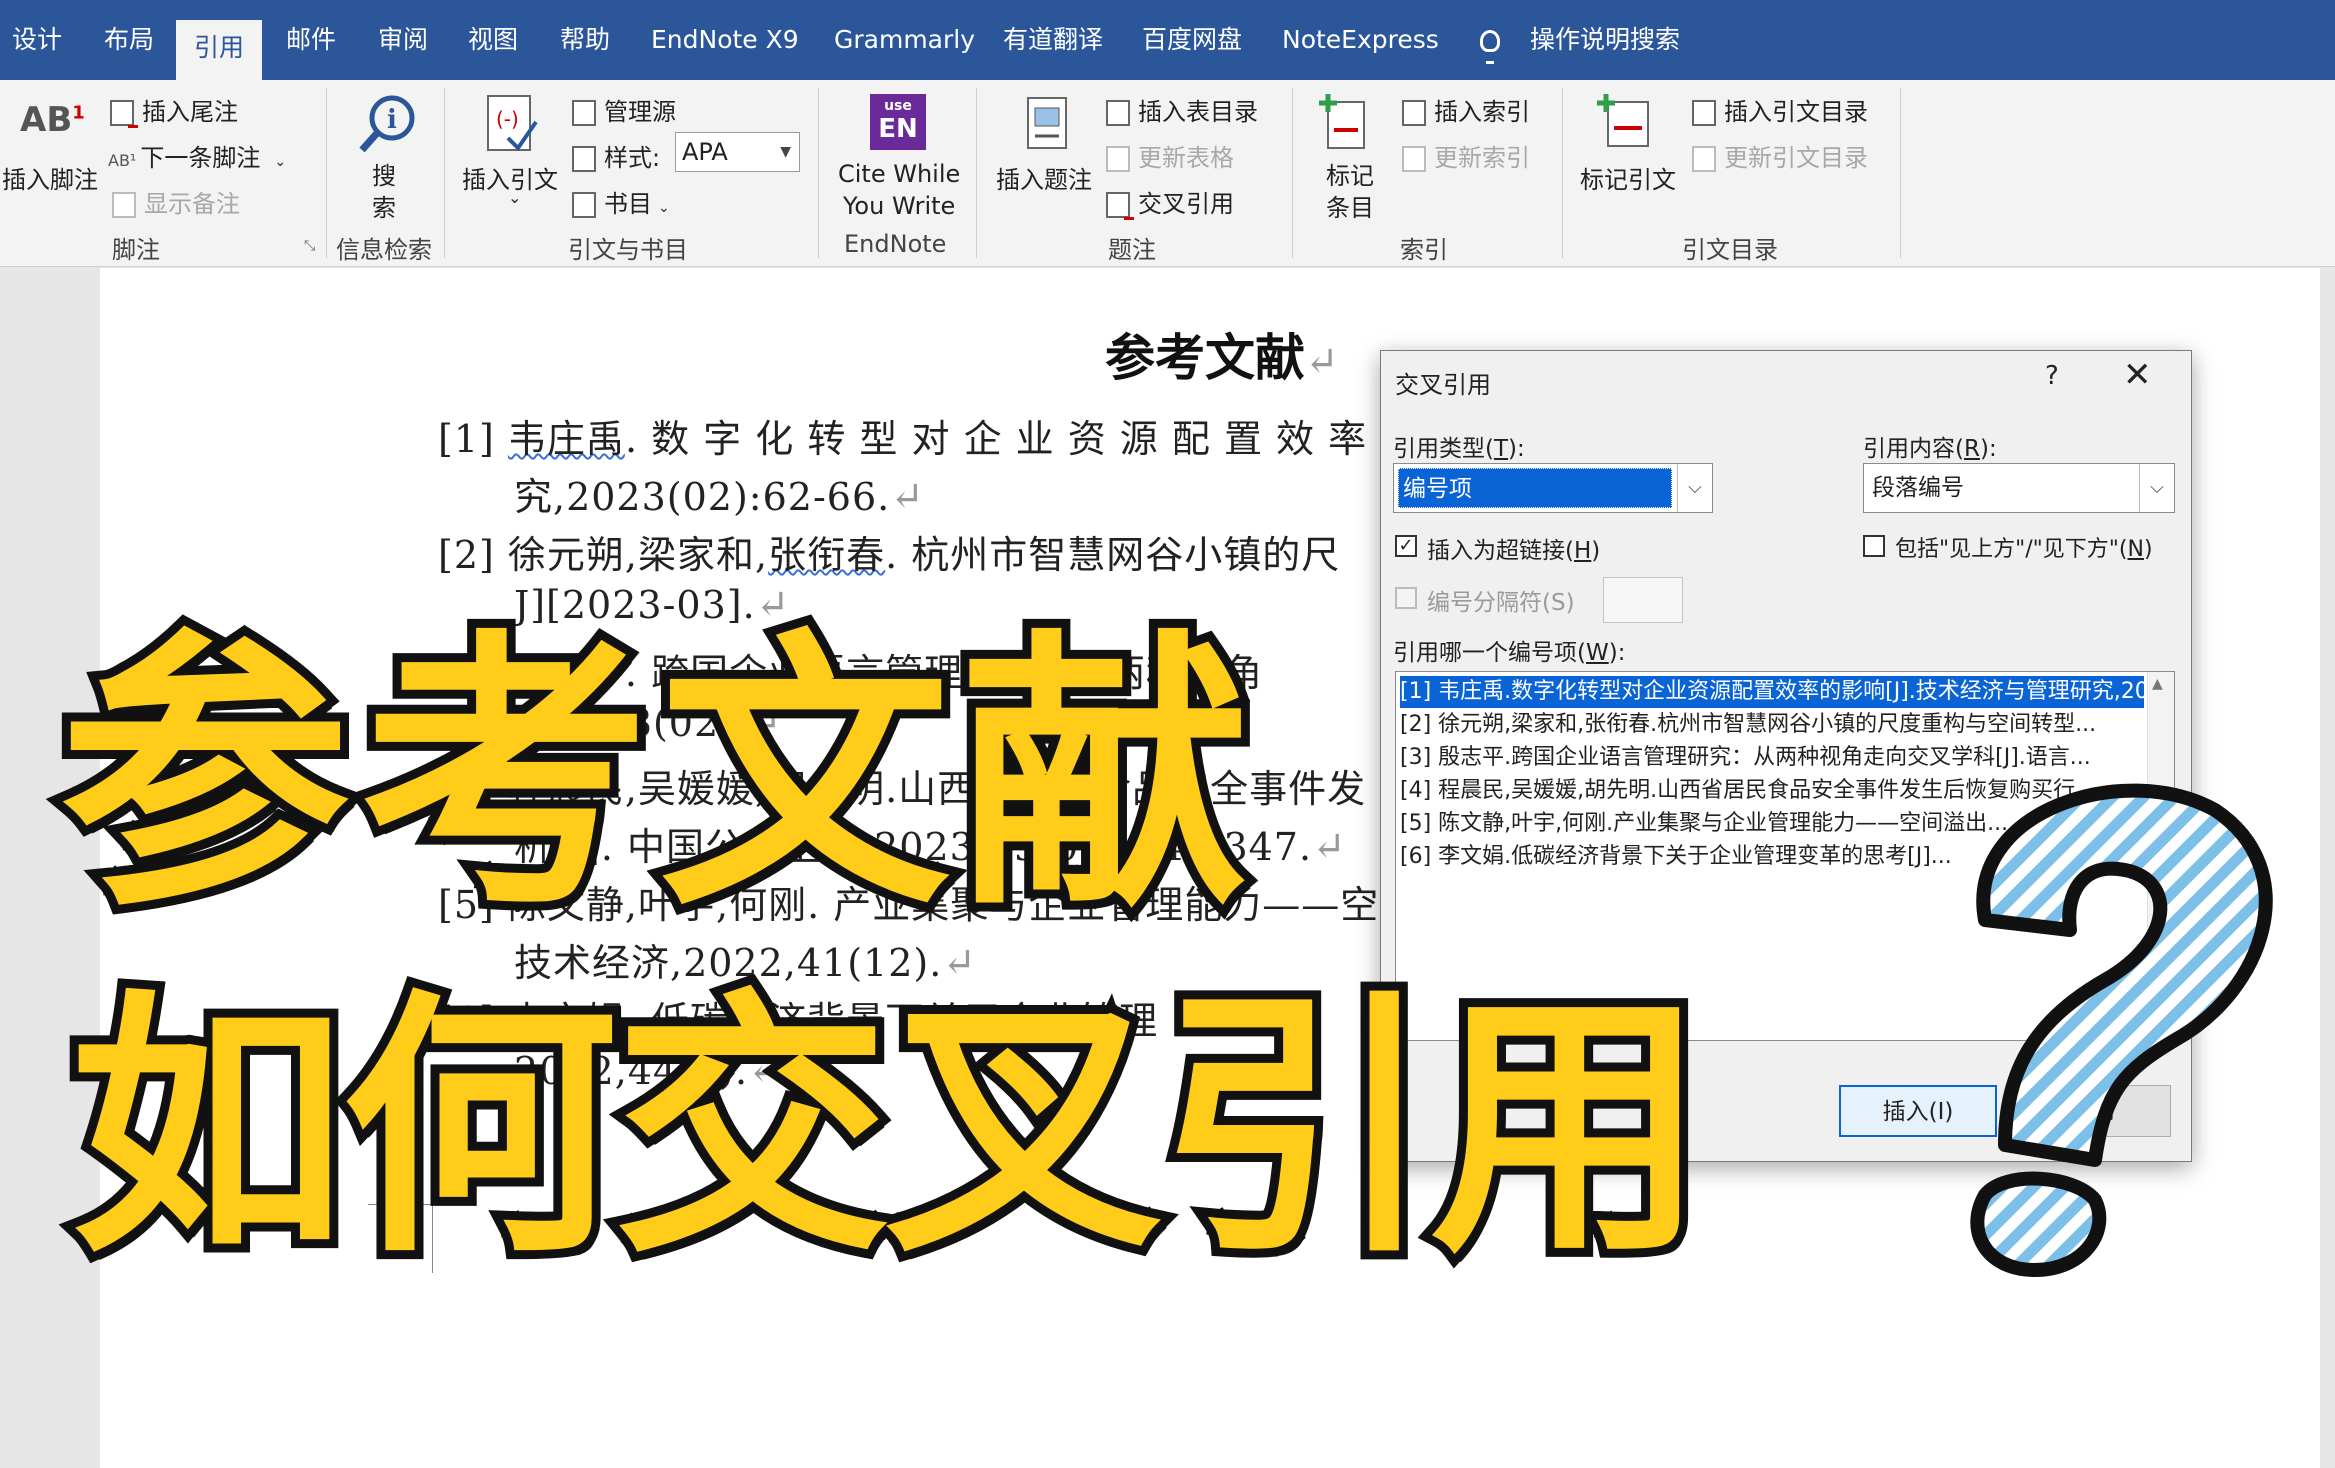  Describe the element at coordinates (2024, 549) in the screenshot. I see `include-above-below-label: 包括"见上方"/"见下方"(N)` at that location.